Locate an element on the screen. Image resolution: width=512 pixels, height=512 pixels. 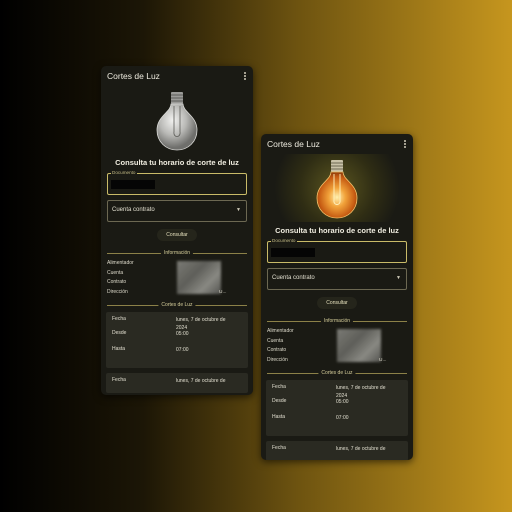
light-bulb-on-icon is located at coordinates (337, 189).